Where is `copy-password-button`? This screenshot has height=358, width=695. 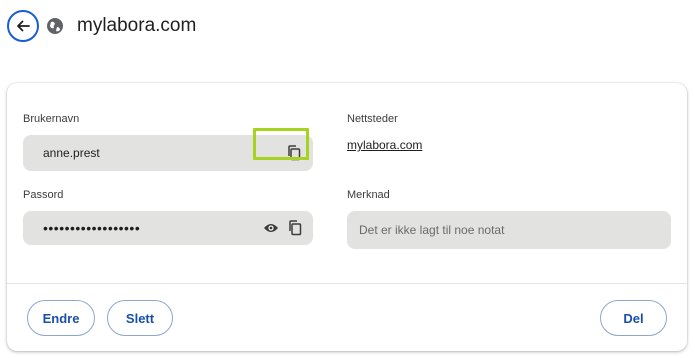
copy-password-button is located at coordinates (295, 228).